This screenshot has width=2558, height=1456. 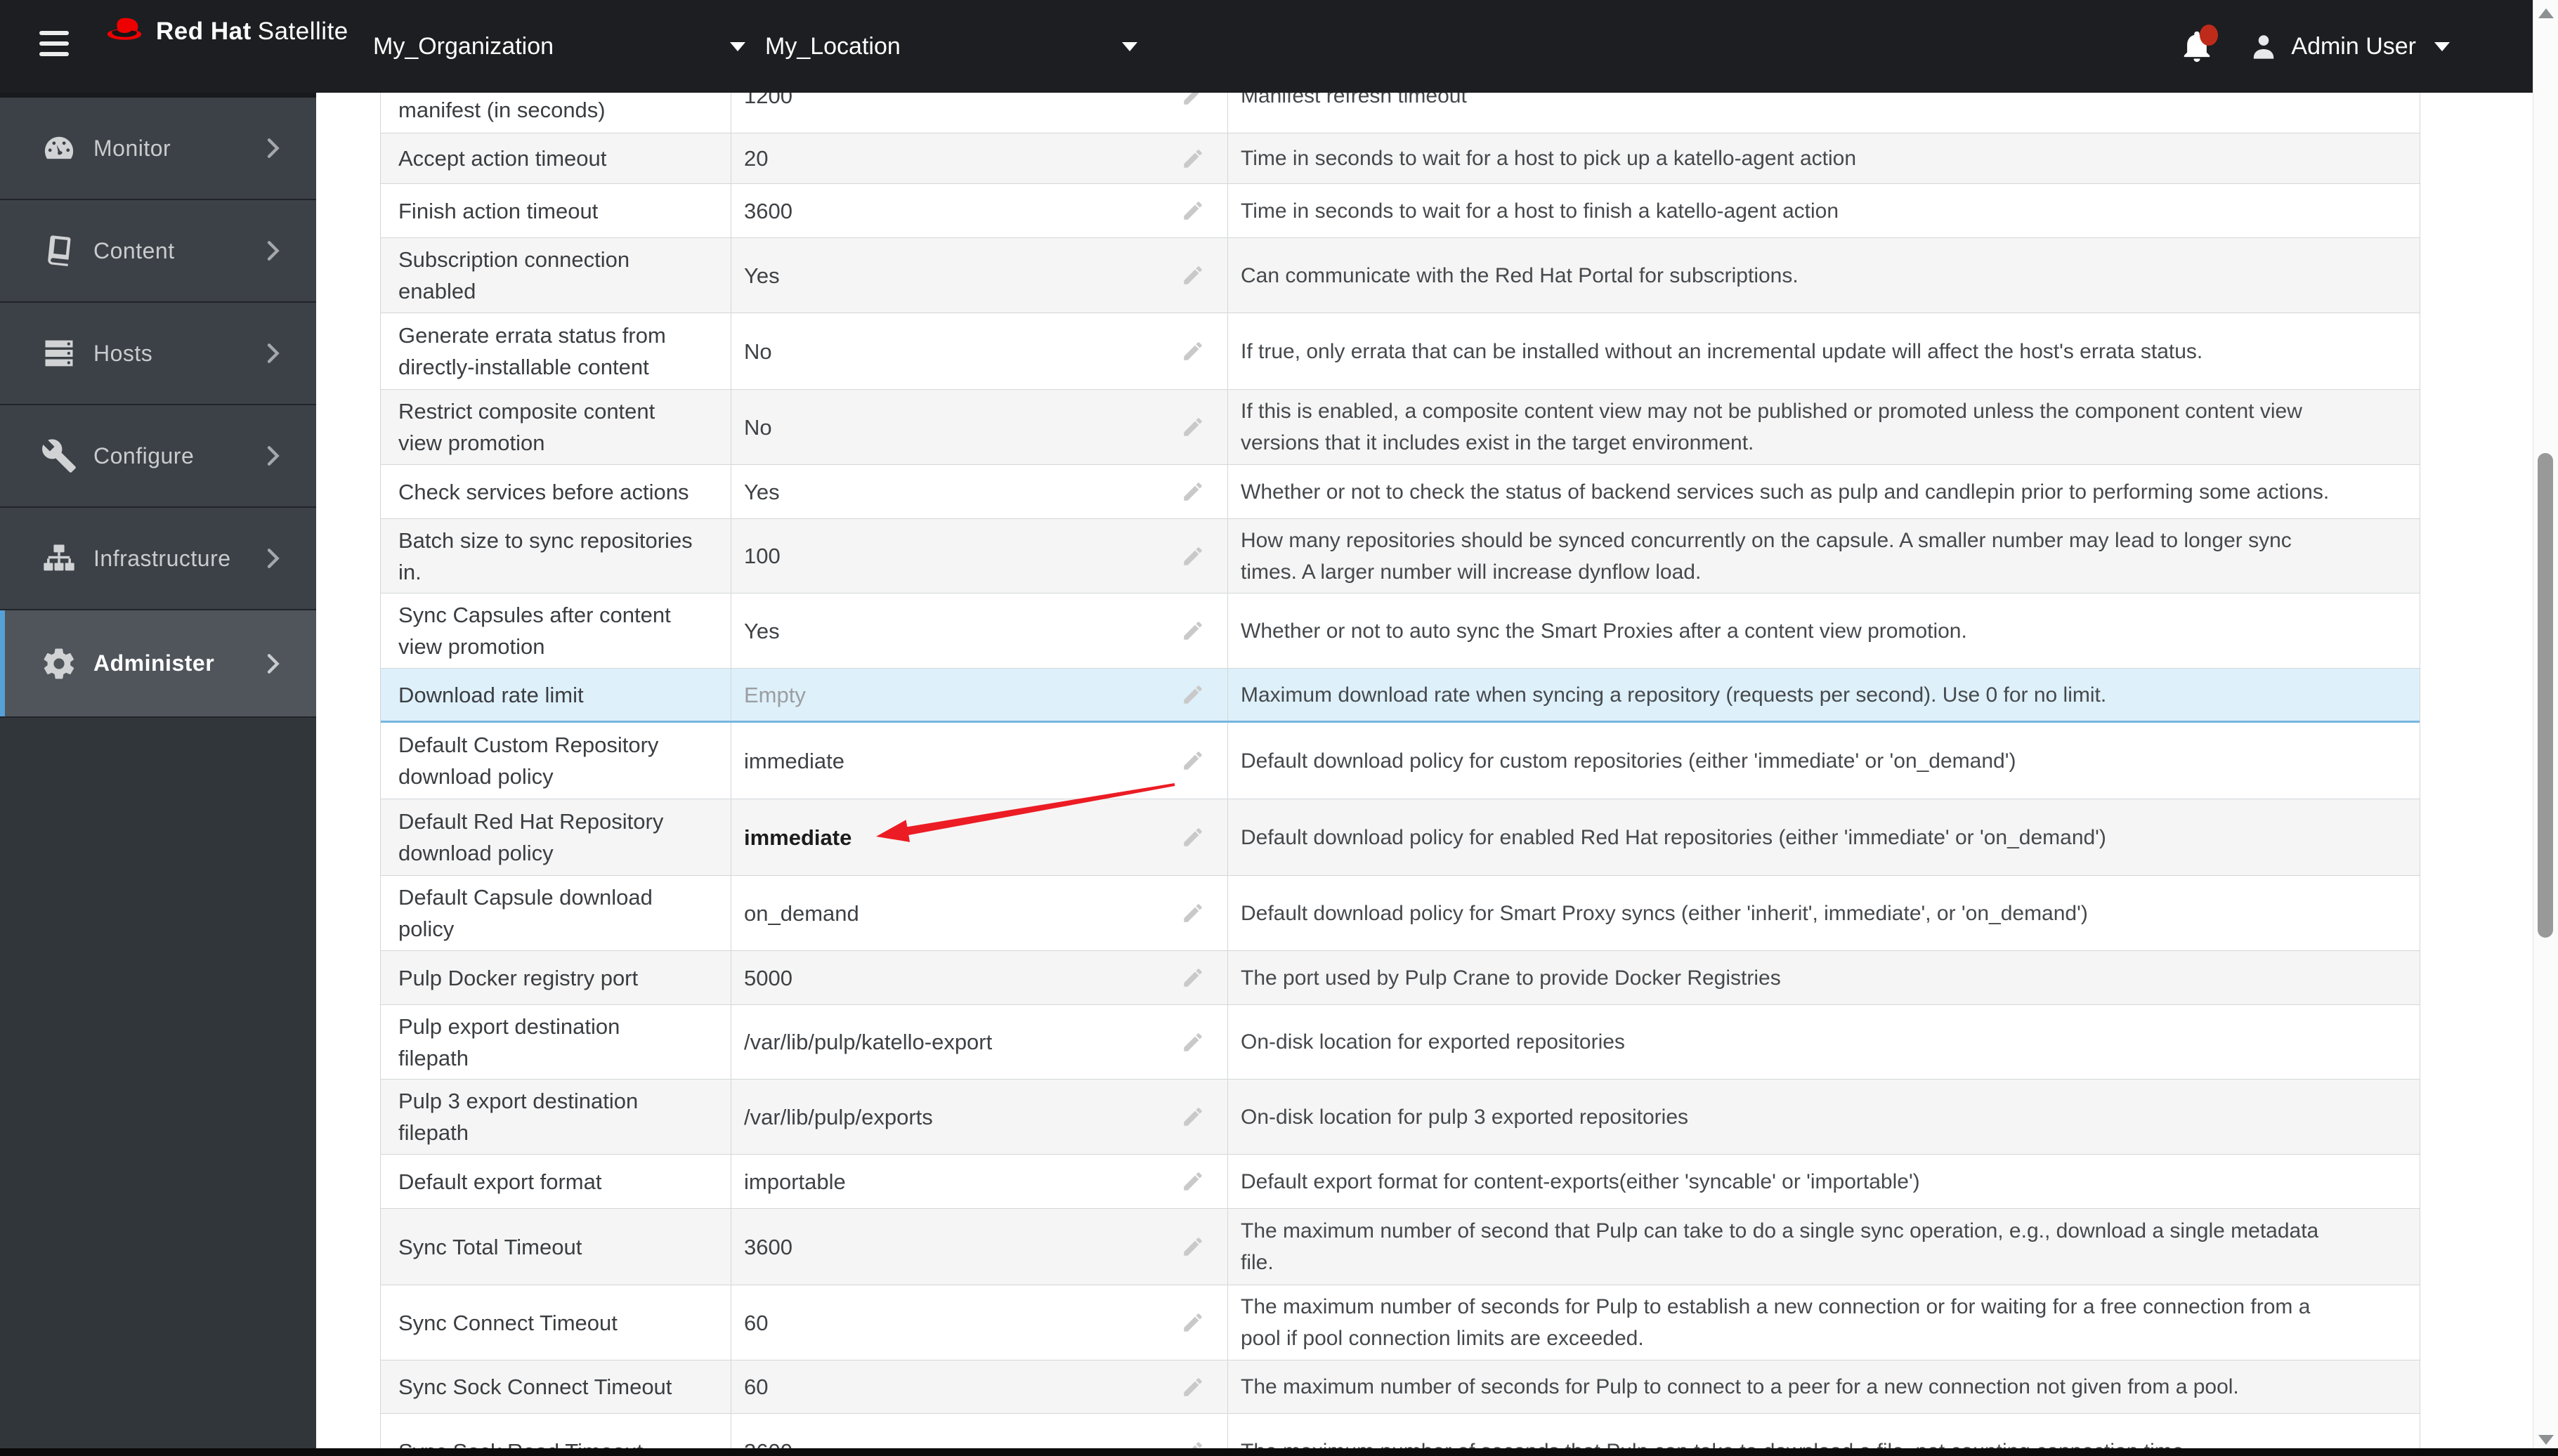 I want to click on sidebar-item-hosts: Hosts, so click(x=158, y=354).